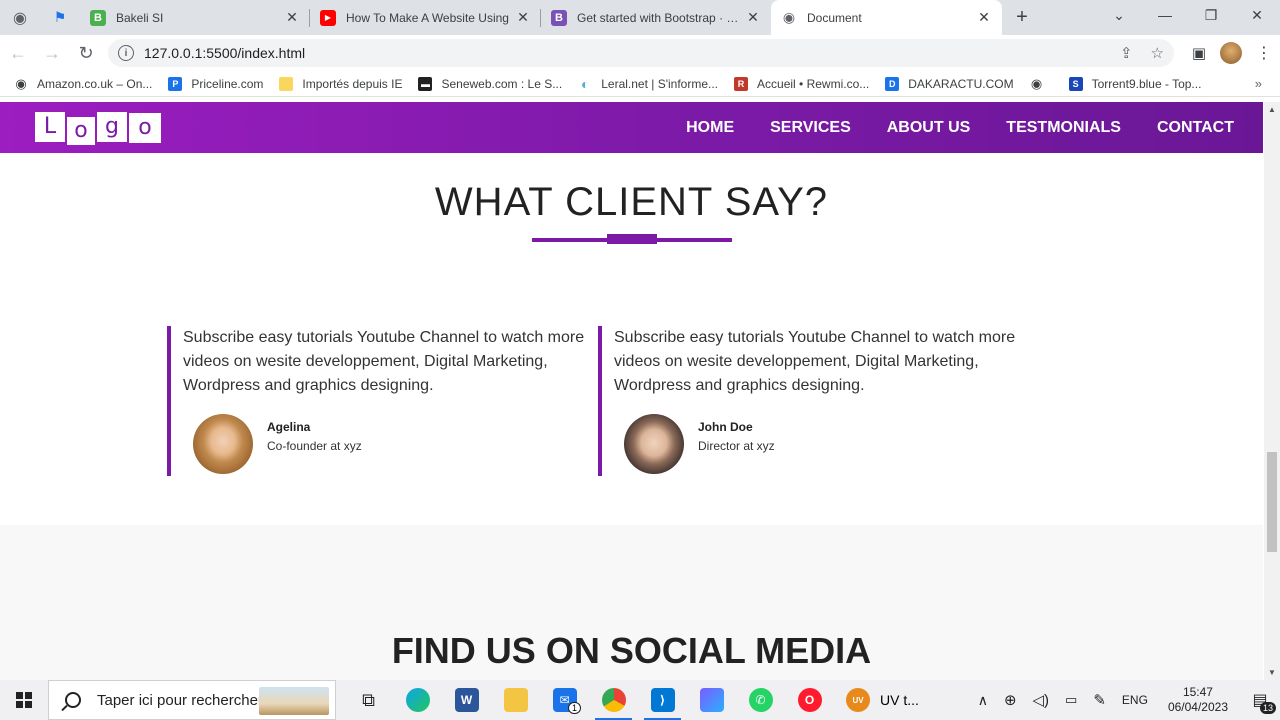 Image resolution: width=1280 pixels, height=720 pixels. Describe the element at coordinates (631, 202) in the screenshot. I see `section-title: WHAT CLIENT SAY?` at that location.